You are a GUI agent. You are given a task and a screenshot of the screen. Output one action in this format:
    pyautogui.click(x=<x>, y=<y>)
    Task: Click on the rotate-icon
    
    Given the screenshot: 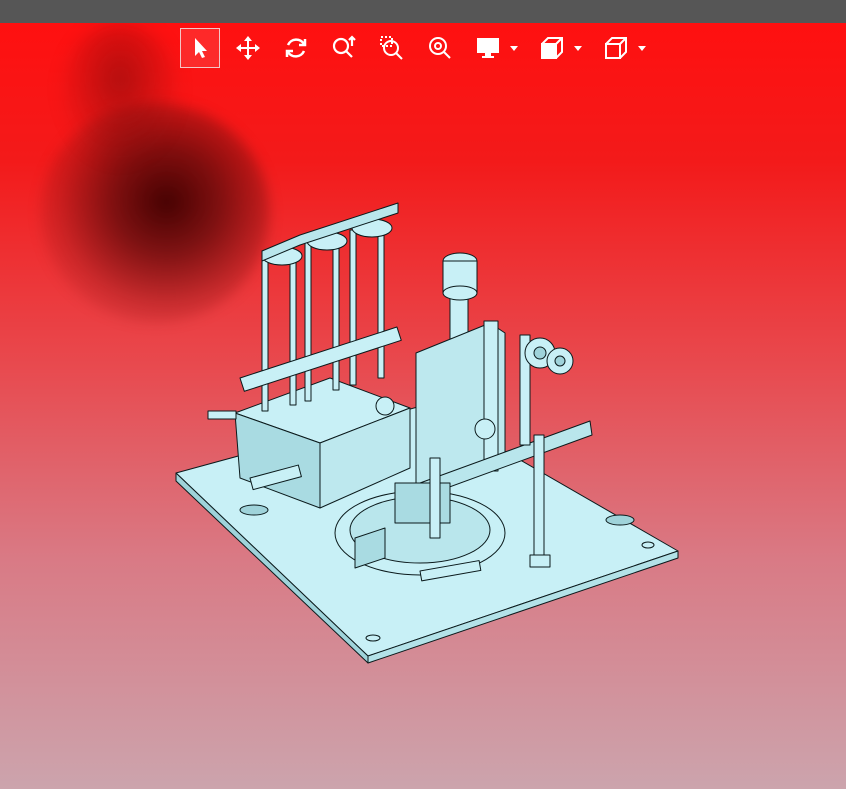 What is the action you would take?
    pyautogui.click(x=296, y=48)
    